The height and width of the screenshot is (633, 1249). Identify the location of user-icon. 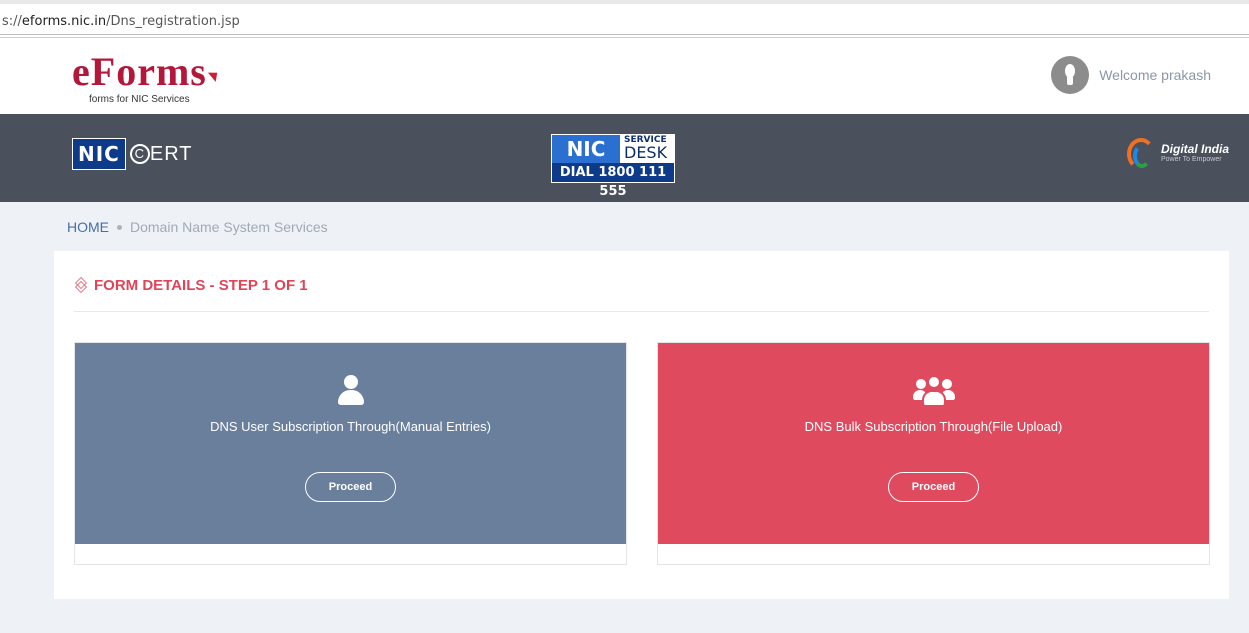
(351, 390).